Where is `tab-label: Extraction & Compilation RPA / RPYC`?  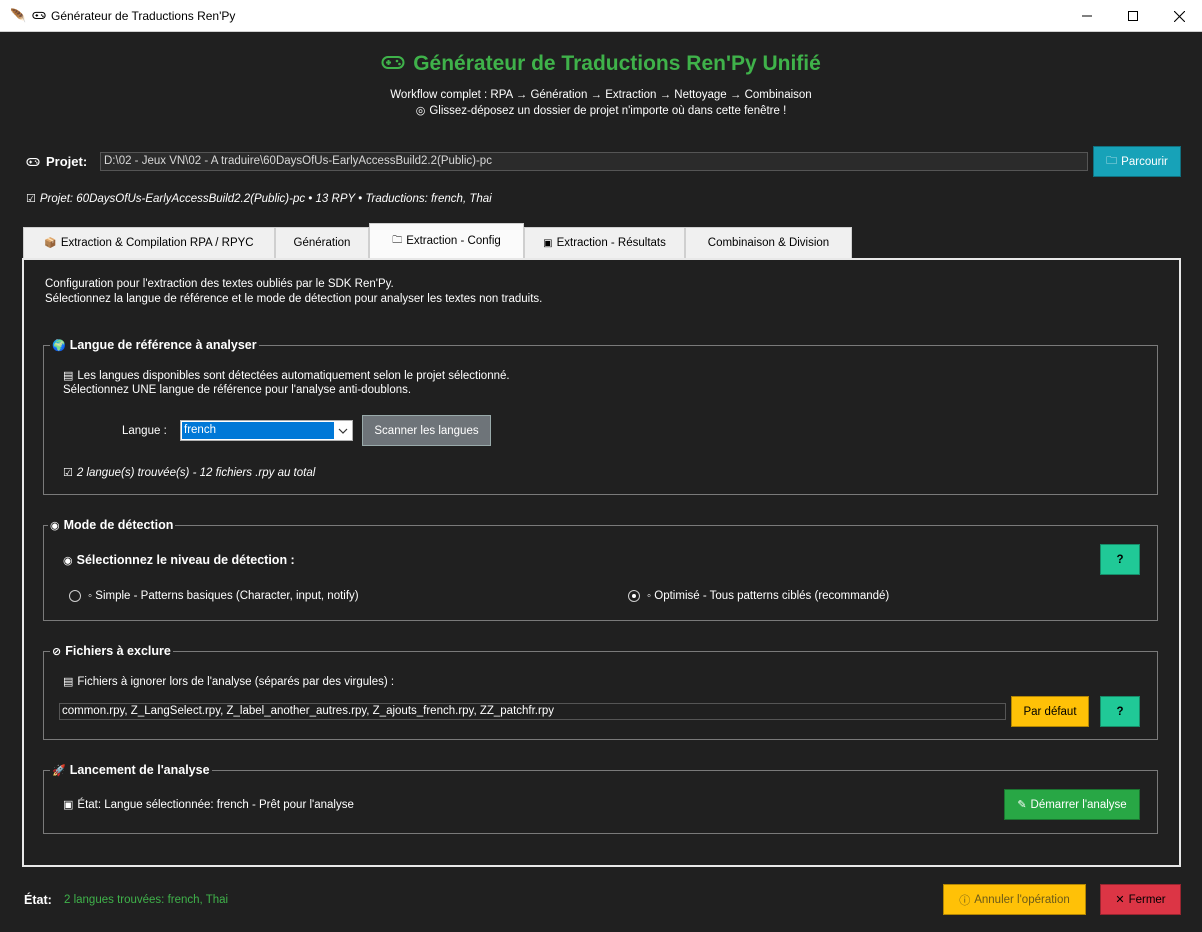 tab-label: Extraction & Compilation RPA / RPYC is located at coordinates (157, 243).